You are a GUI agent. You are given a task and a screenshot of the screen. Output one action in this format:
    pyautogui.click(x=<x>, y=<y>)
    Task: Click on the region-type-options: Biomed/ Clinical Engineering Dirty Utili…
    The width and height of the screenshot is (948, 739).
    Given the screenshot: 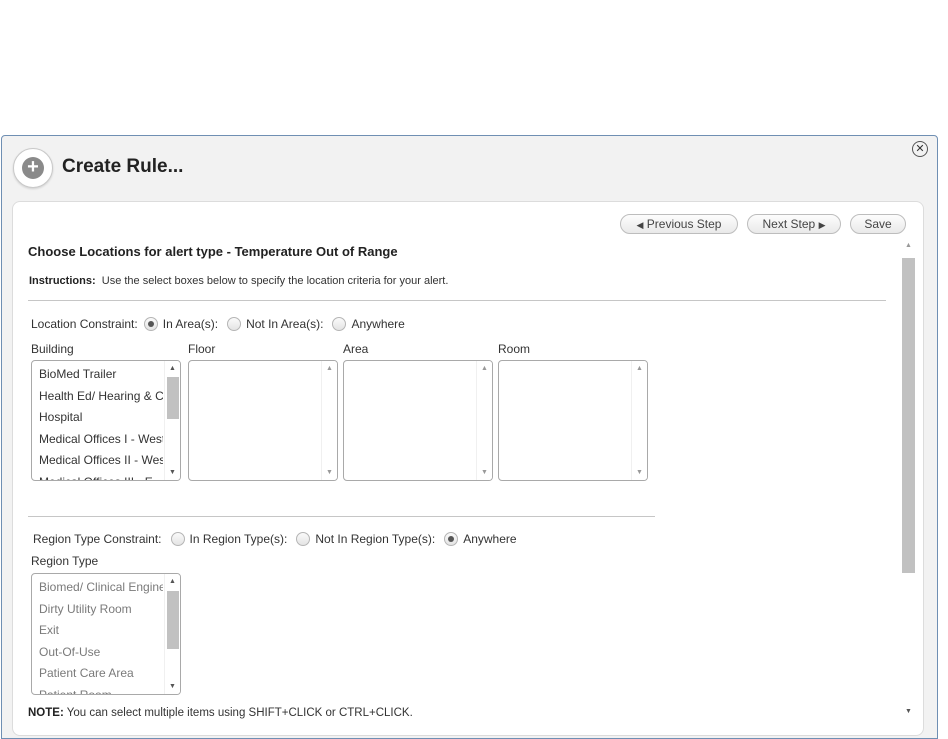 What is the action you would take?
    pyautogui.click(x=97, y=635)
    